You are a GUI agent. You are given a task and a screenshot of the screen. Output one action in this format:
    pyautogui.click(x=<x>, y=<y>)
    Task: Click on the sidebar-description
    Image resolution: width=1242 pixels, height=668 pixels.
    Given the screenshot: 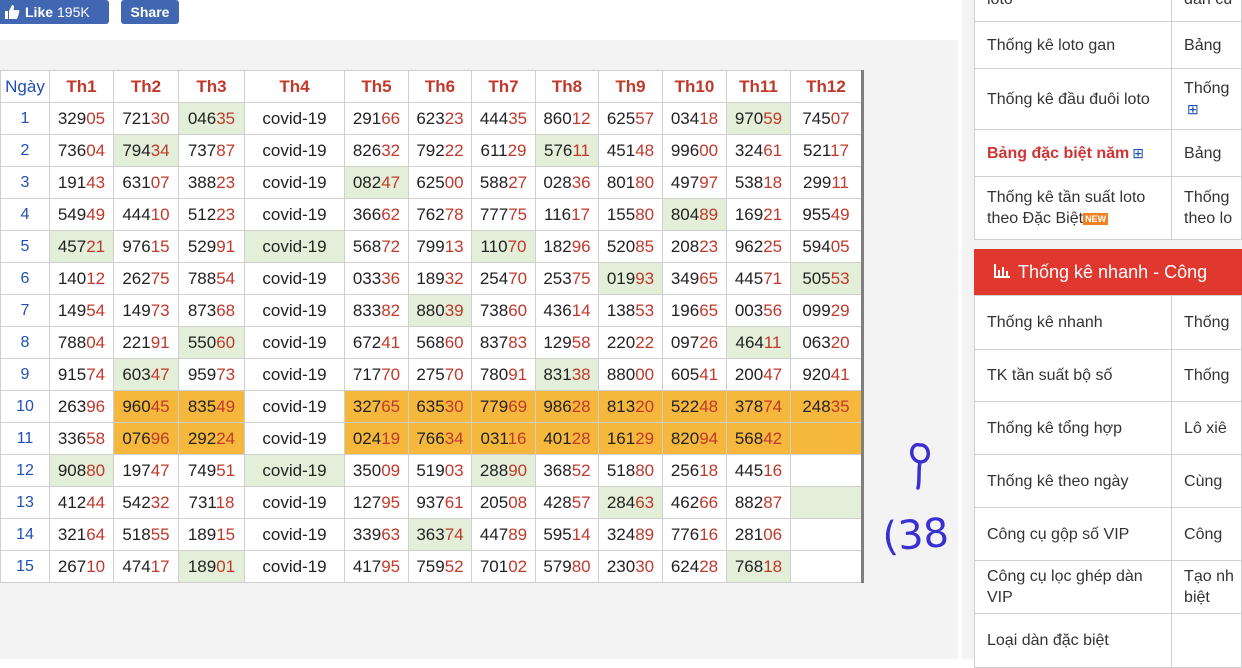 What is the action you would take?
    pyautogui.click(x=1206, y=640)
    